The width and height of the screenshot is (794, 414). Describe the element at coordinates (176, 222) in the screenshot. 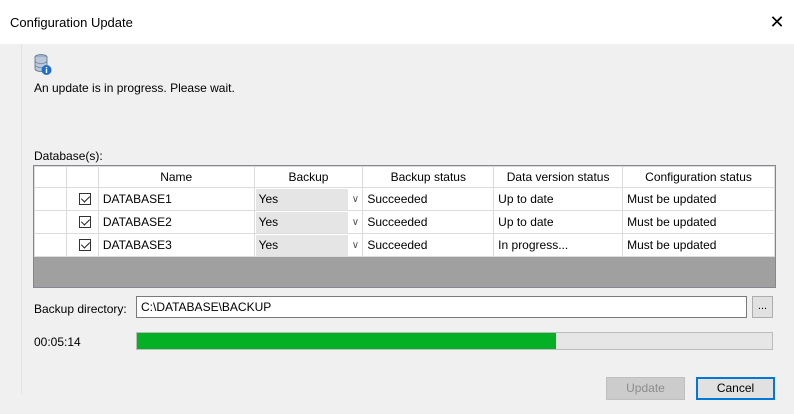

I see `name-cell: DATABASE2` at that location.